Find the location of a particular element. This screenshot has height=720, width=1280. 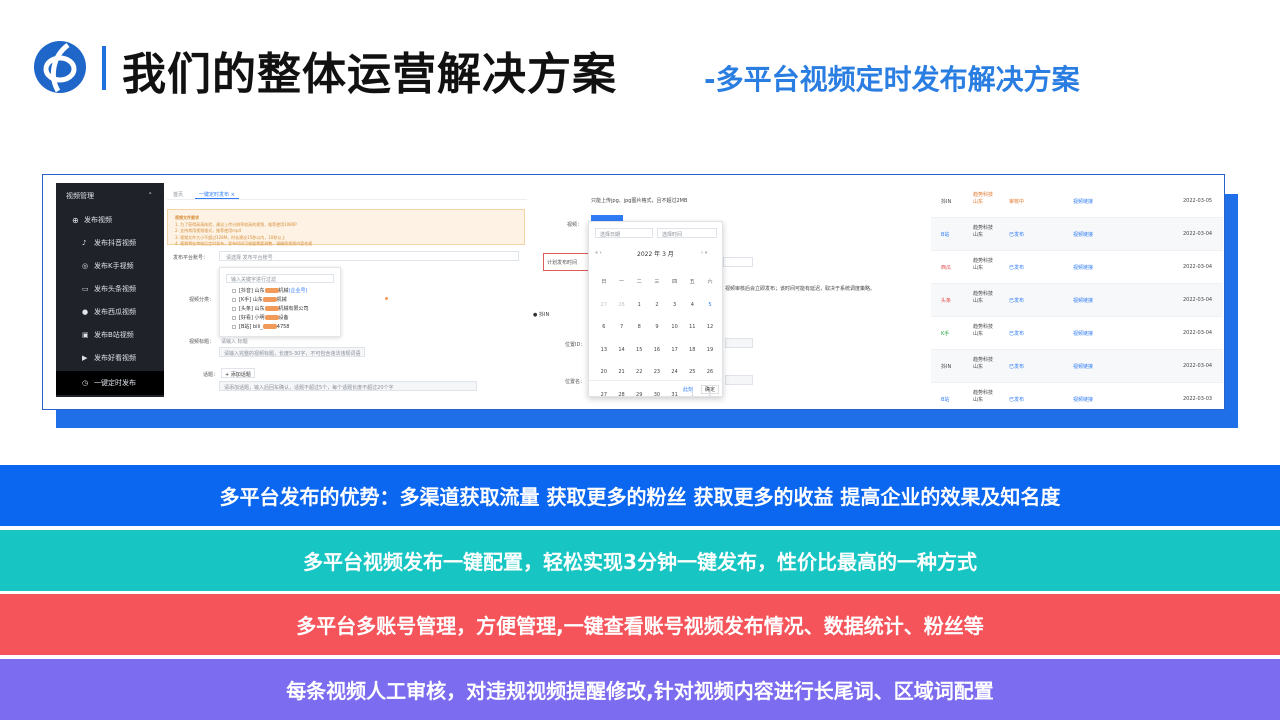

toutiao-icon: ▭ is located at coordinates (85, 289).